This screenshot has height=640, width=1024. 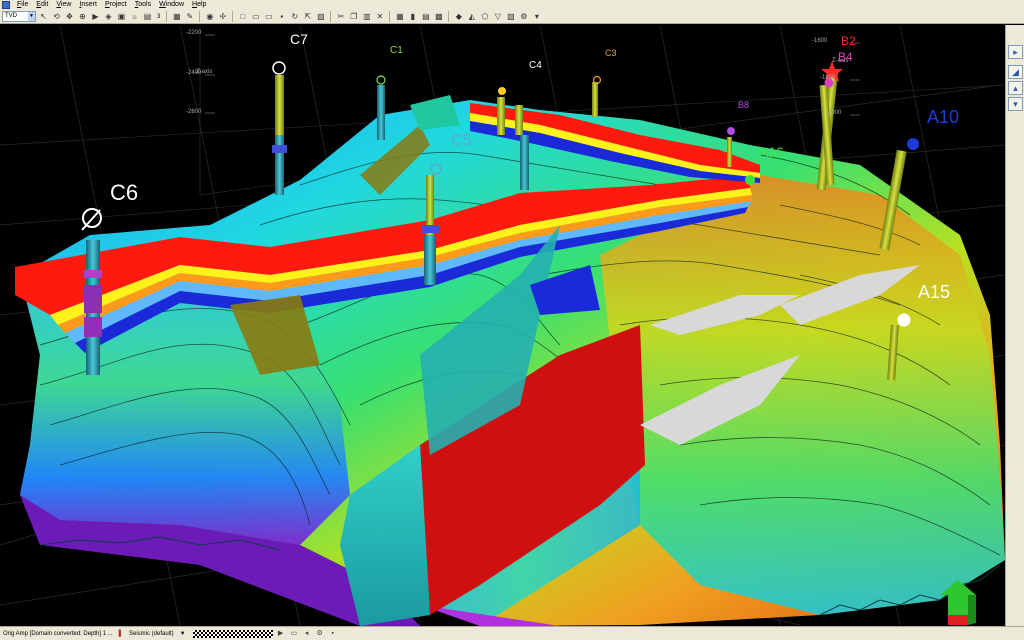 I want to click on z-axis-tick-label: -2200, so click(x=194, y=33).